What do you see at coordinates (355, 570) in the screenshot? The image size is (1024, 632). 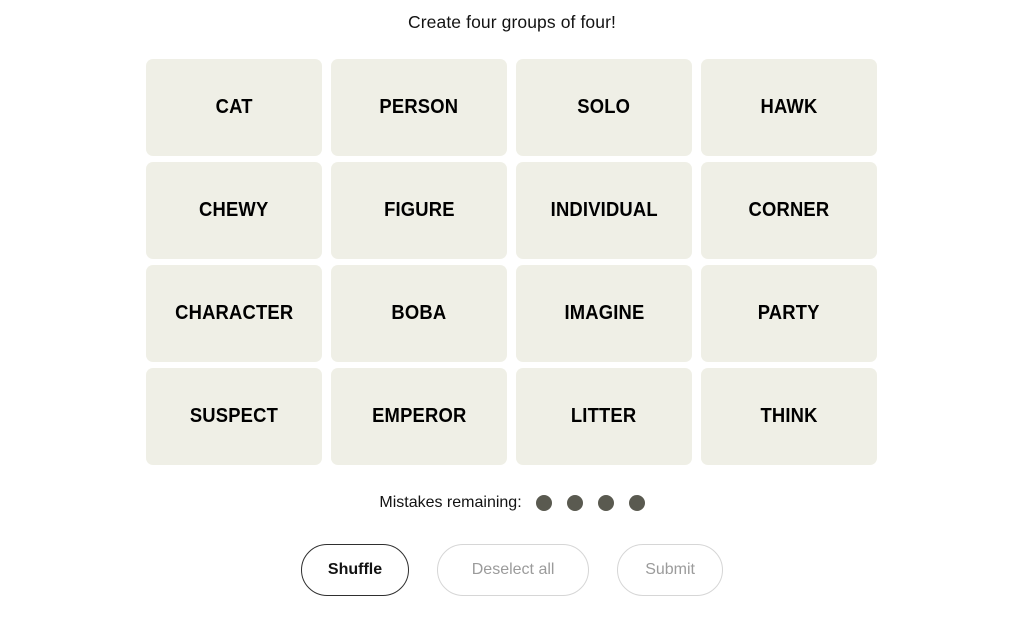 I see `shuffle-button: Shuffle` at bounding box center [355, 570].